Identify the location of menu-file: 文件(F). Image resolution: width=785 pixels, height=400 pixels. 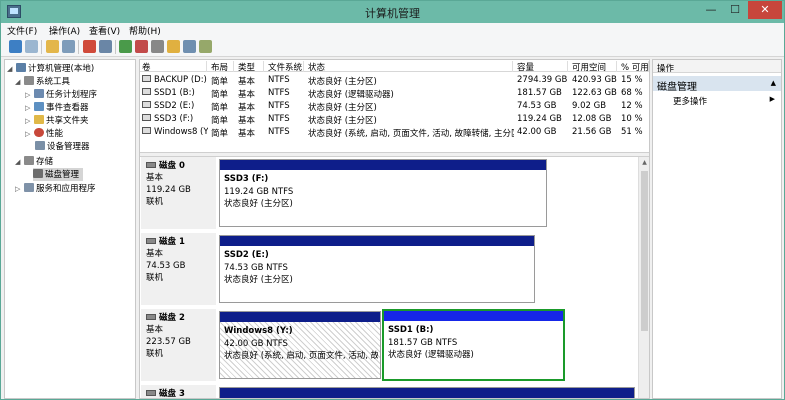
(22, 30).